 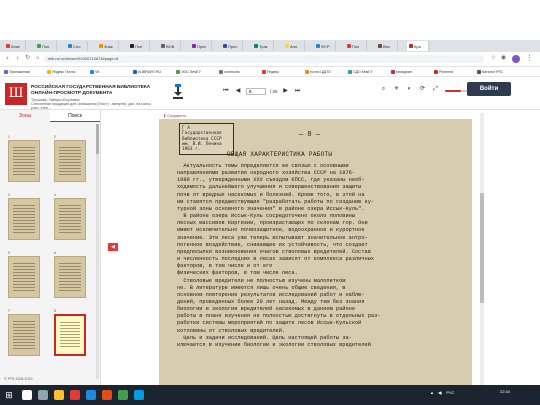 I want to click on language-indicator: РУС, so click(x=450, y=392).